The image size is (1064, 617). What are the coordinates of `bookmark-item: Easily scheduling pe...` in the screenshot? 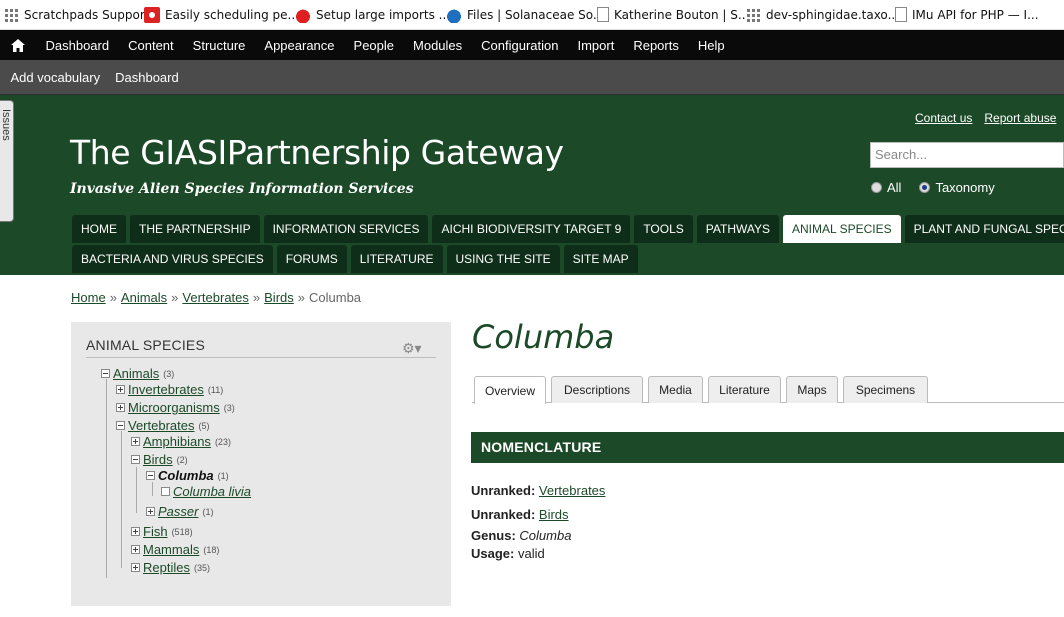 It's located at (221, 14).